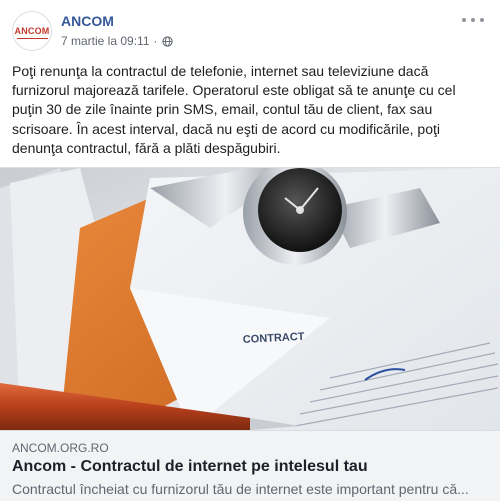 The image size is (500, 501). Describe the element at coordinates (87, 21) in the screenshot. I see `page-name-link: ANCOM` at that location.